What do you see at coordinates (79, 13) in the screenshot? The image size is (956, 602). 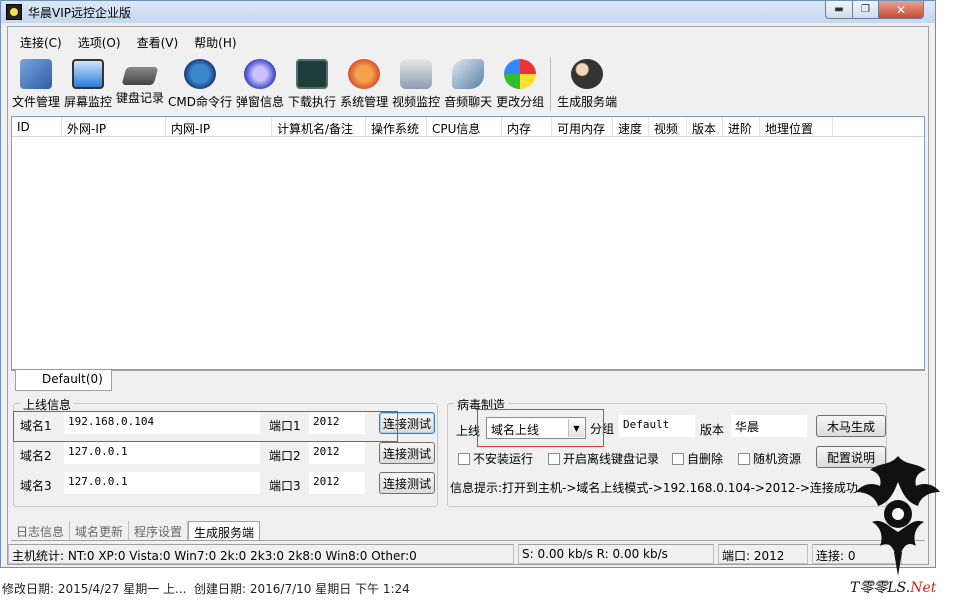 I see `window-title: 华晨VIP远控企业版` at bounding box center [79, 13].